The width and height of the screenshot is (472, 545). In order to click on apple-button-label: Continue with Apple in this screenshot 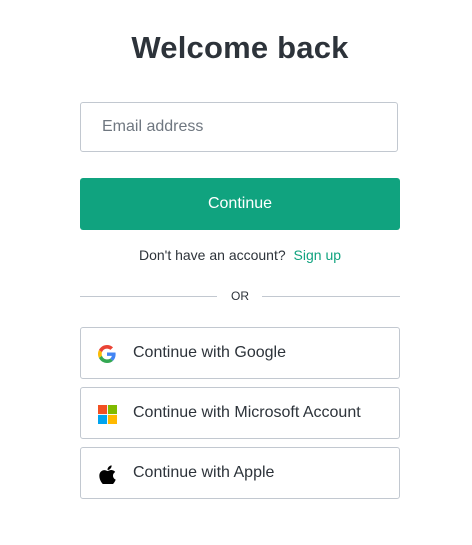, I will do `click(204, 472)`.